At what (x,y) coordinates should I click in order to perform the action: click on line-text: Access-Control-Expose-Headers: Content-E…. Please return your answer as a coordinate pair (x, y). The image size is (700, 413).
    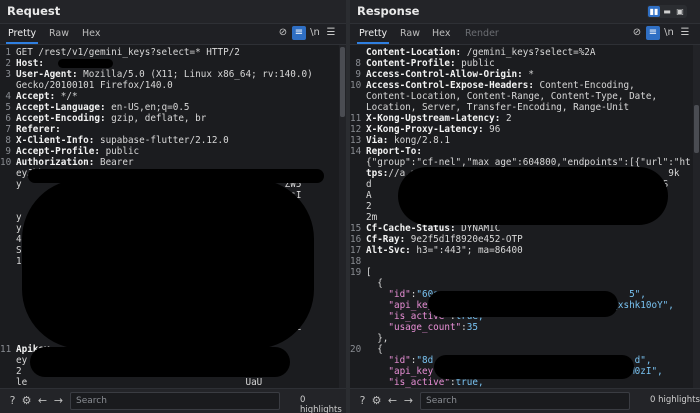
    Looking at the image, I should click on (500, 85).